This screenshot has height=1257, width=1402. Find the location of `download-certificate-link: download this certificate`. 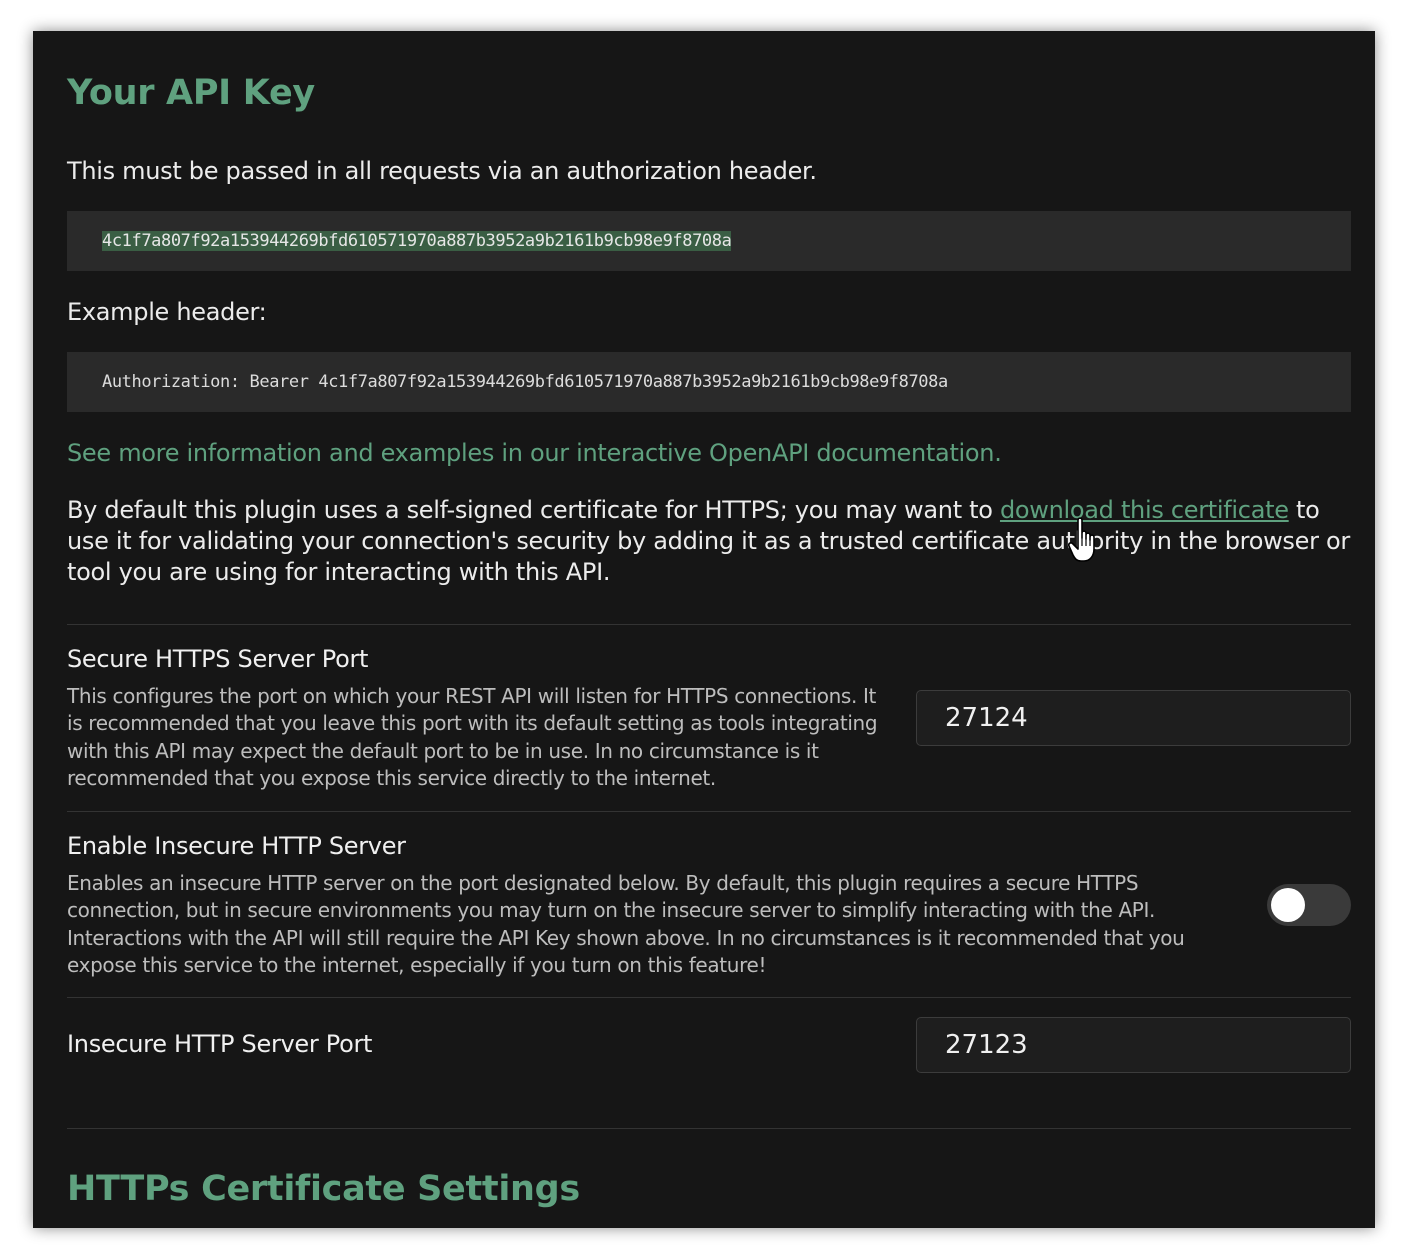

download-certificate-link: download this certificate is located at coordinates (1144, 510).